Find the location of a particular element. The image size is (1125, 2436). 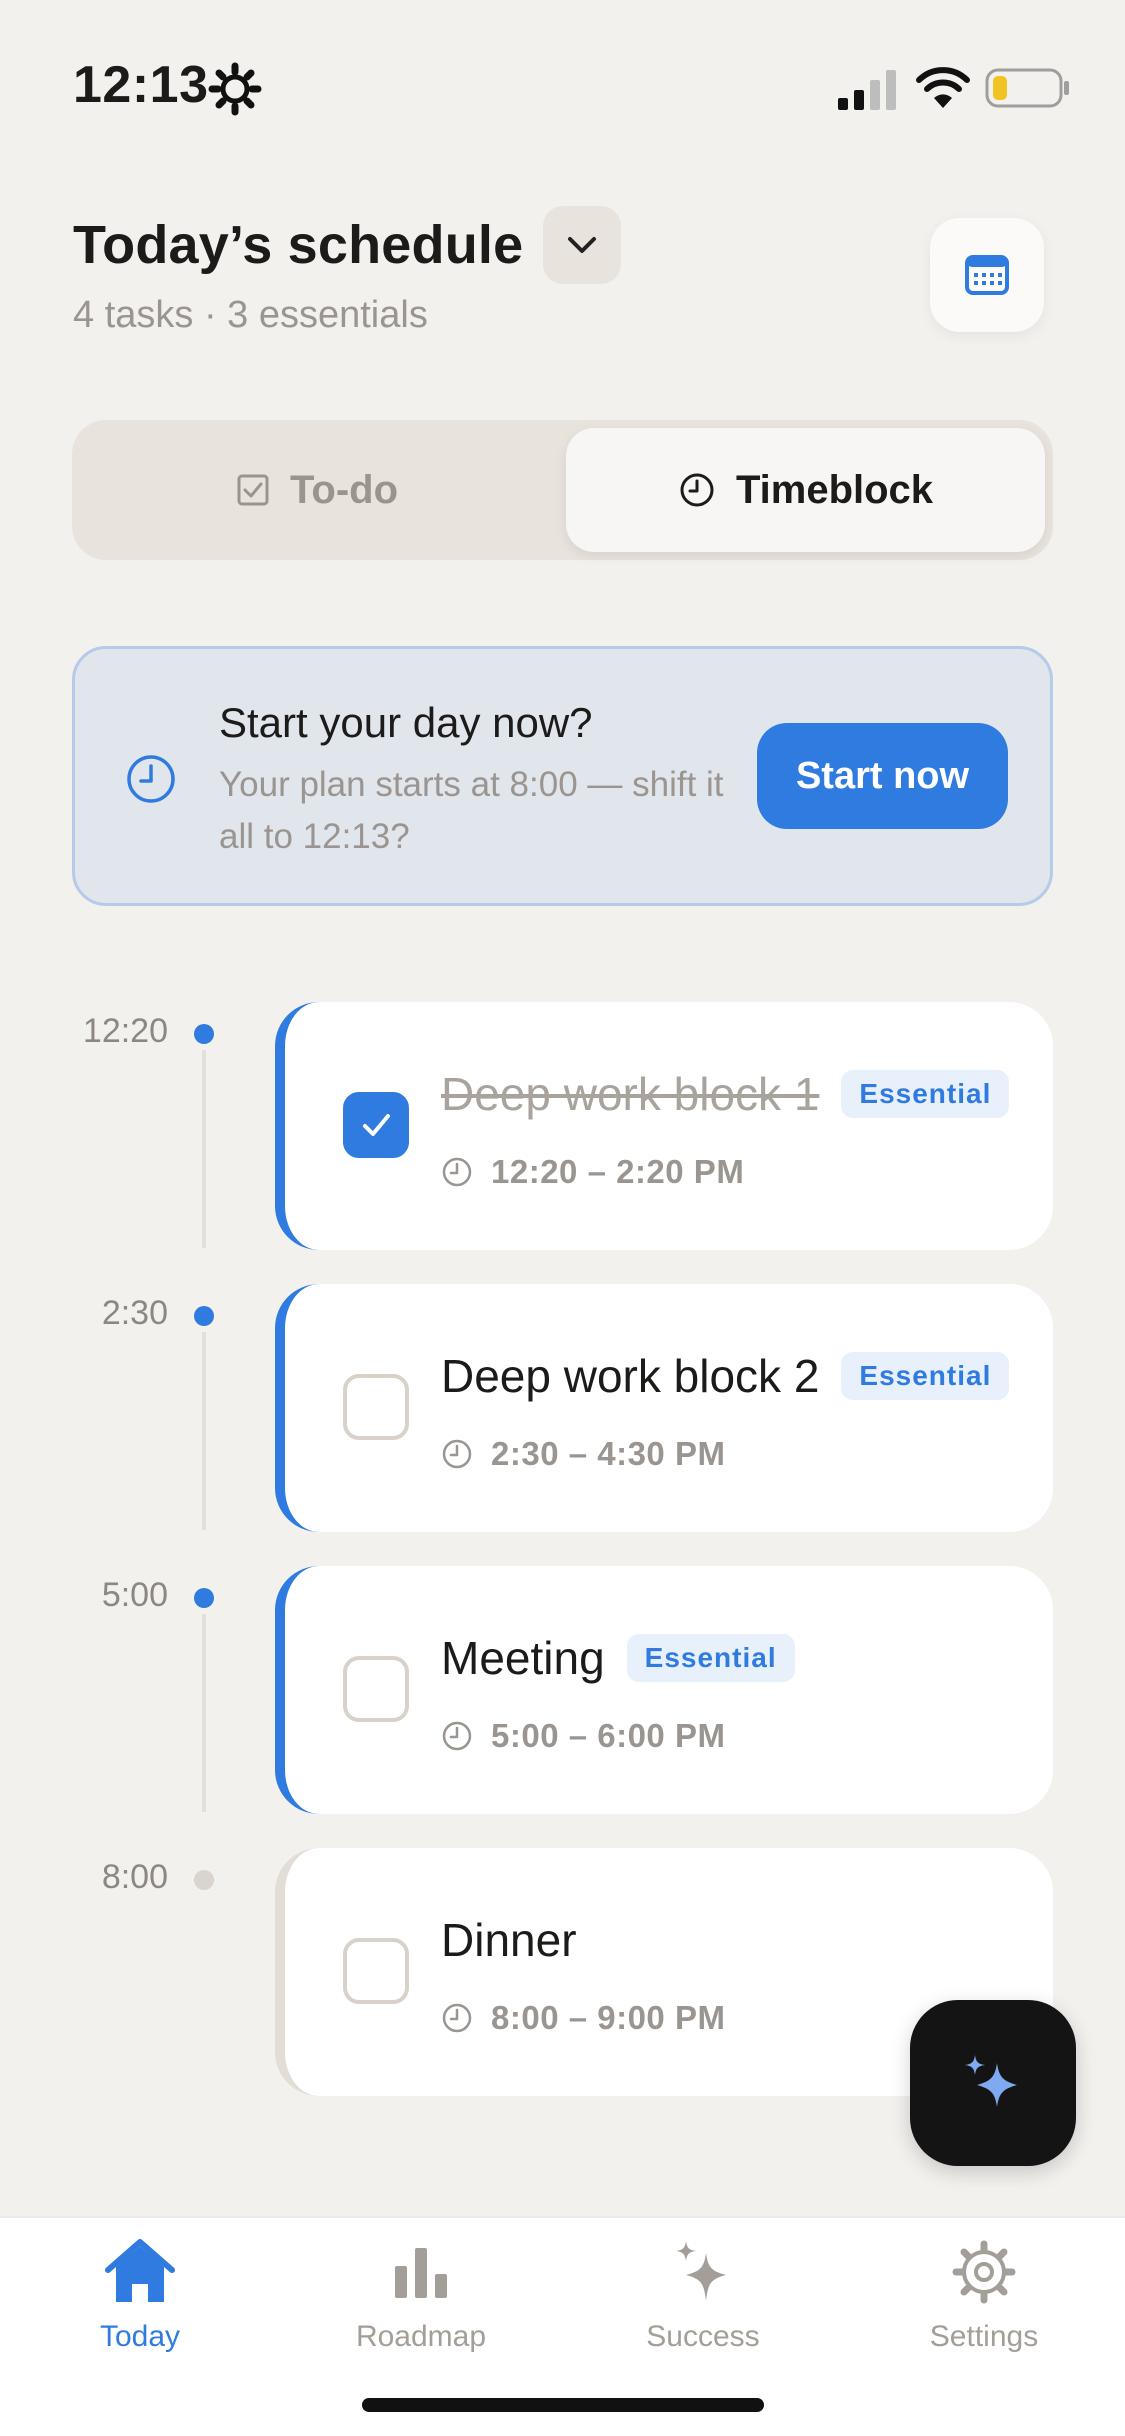

tab-timeblock: Timeblock is located at coordinates (805, 490).